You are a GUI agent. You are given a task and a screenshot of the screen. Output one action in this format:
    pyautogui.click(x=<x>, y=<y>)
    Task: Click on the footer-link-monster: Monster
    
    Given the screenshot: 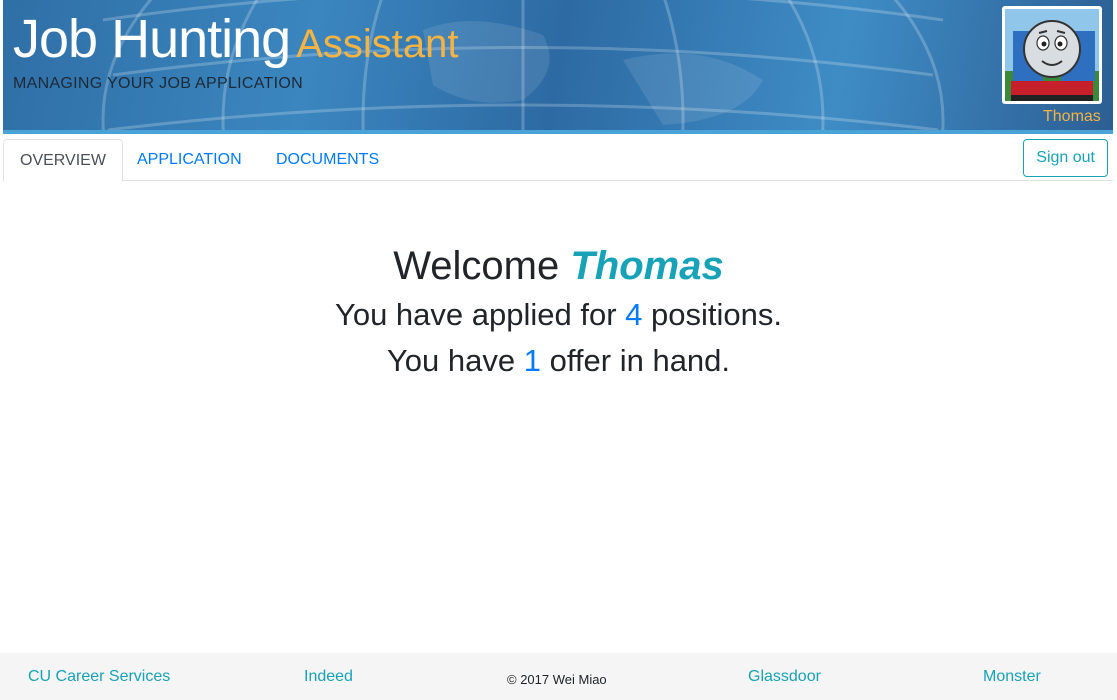 What is the action you would take?
    pyautogui.click(x=1012, y=677)
    